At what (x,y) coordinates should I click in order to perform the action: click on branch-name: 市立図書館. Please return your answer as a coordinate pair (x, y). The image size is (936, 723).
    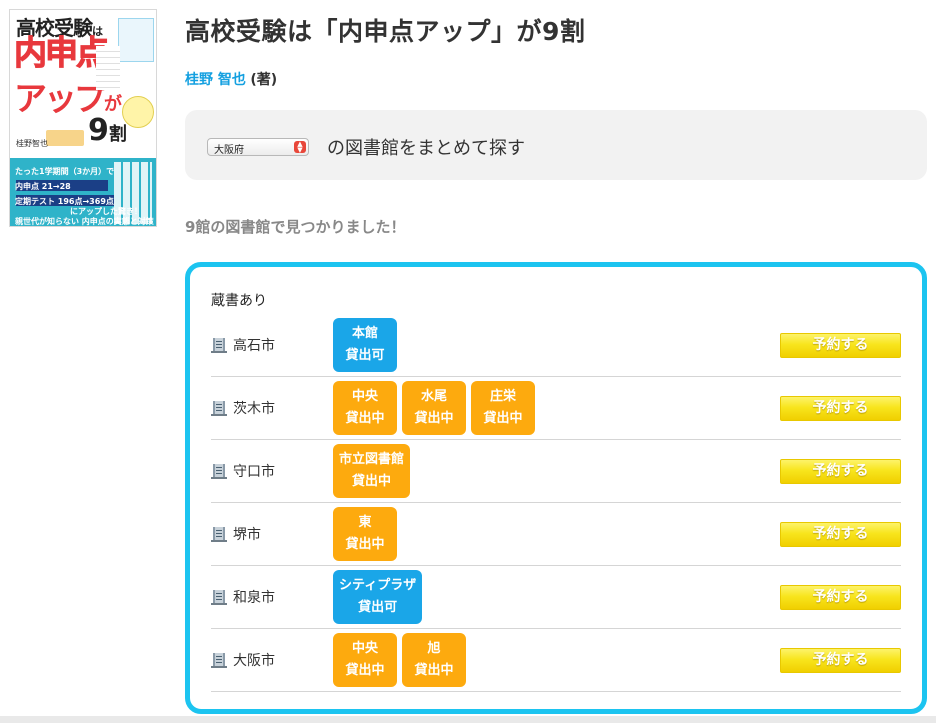
    Looking at the image, I should click on (372, 459).